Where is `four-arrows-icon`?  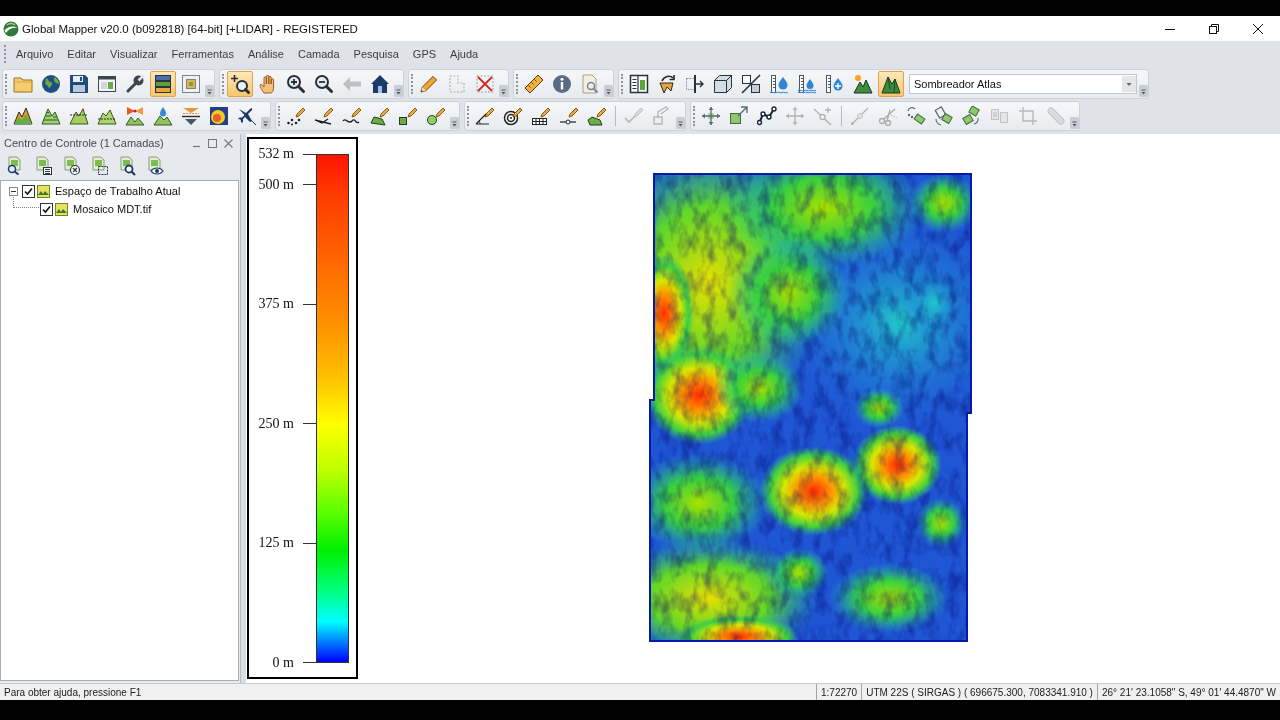 four-arrows-icon is located at coordinates (795, 116).